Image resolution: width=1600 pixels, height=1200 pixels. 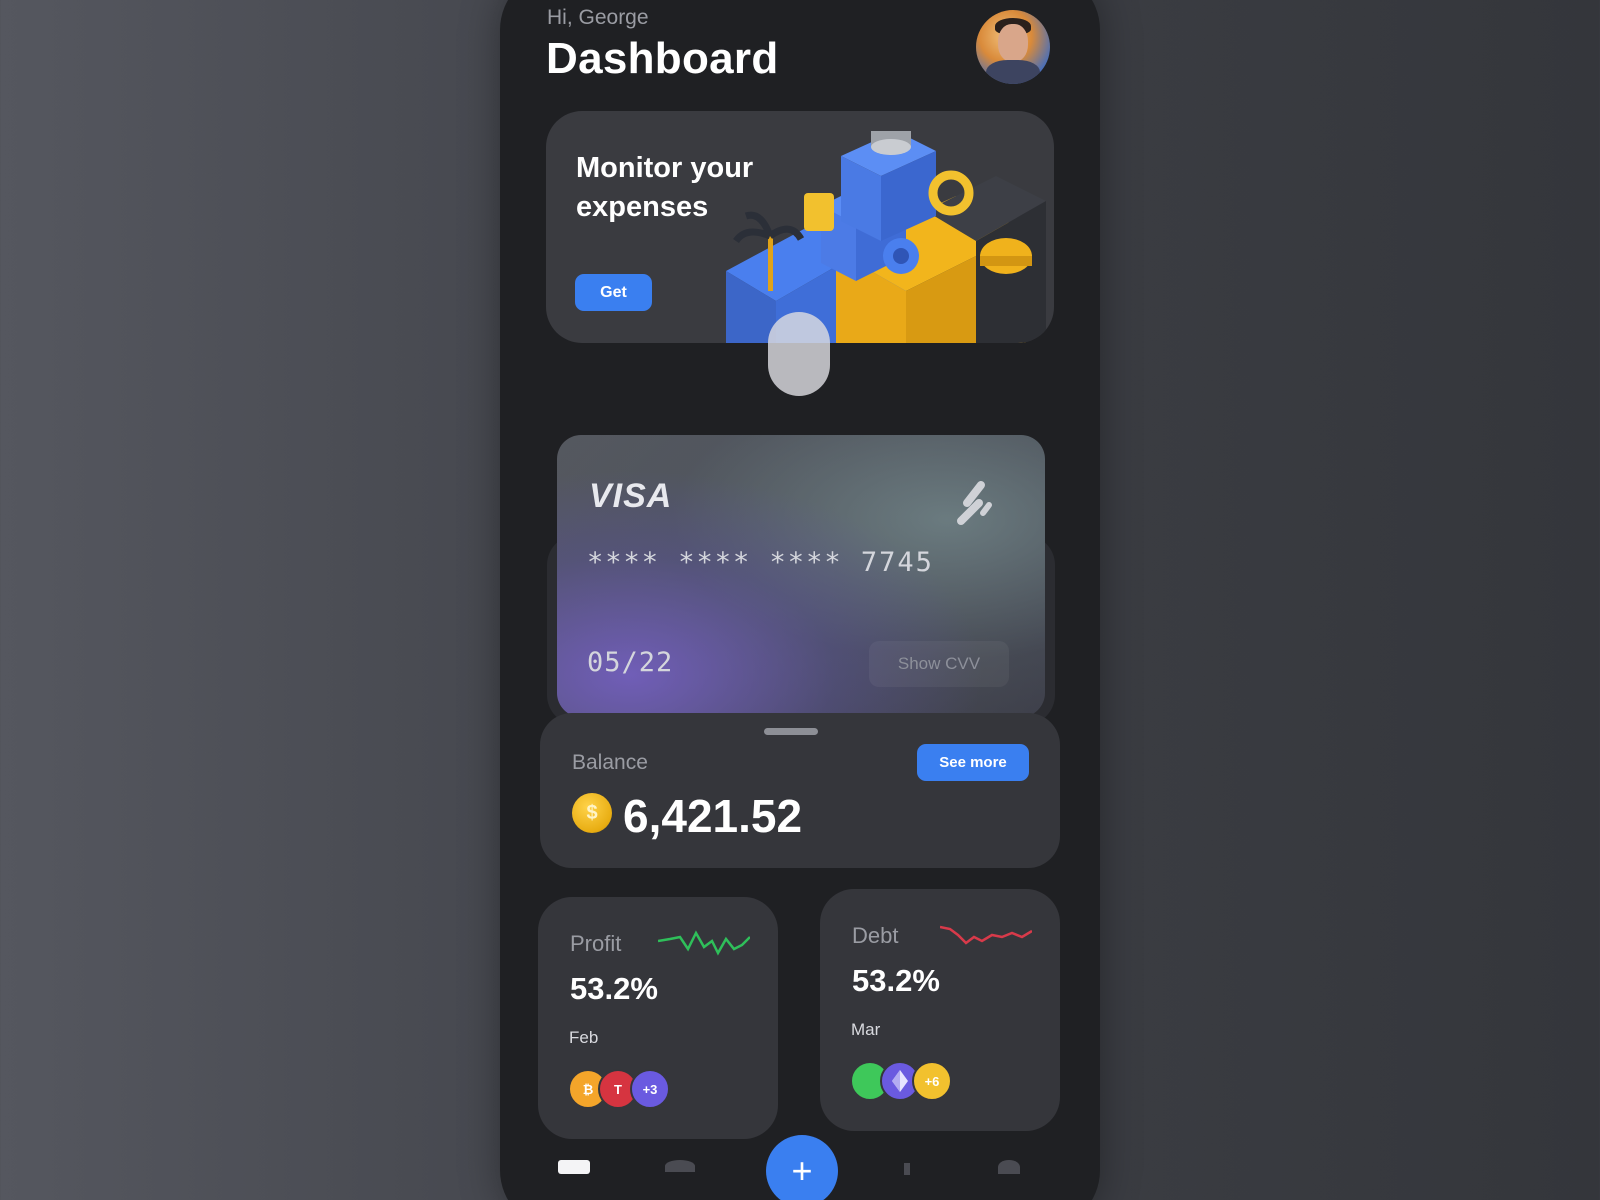 I want to click on card-number: **** **** **** 7745, so click(x=760, y=562).